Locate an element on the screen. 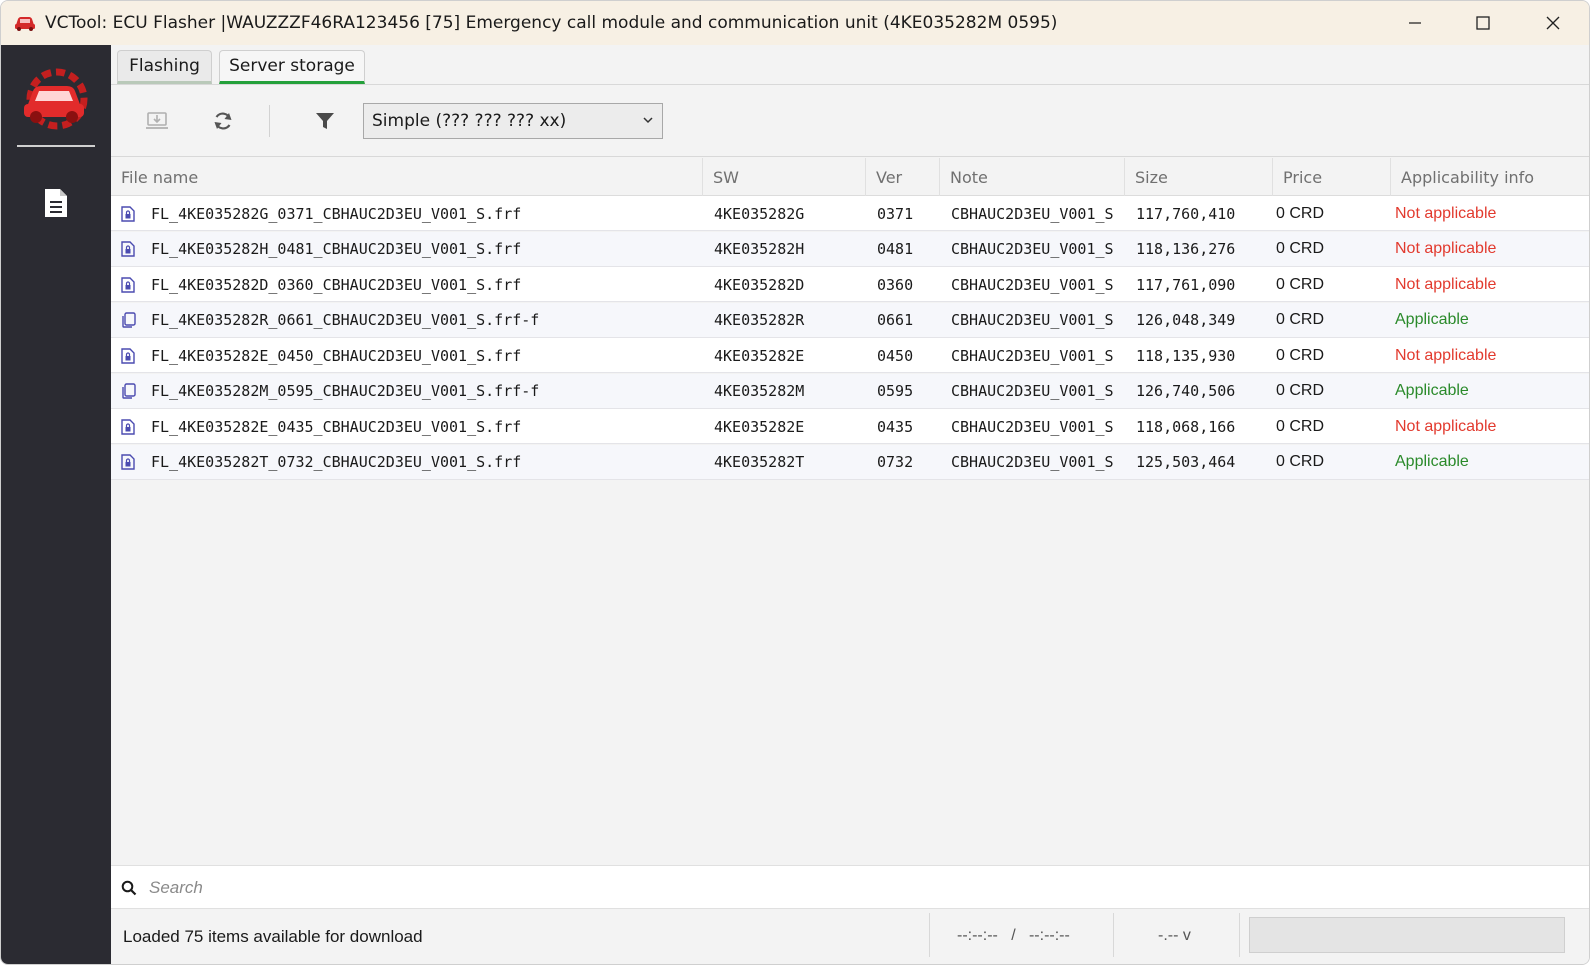 The height and width of the screenshot is (965, 1590). sidebar is located at coordinates (56, 504).